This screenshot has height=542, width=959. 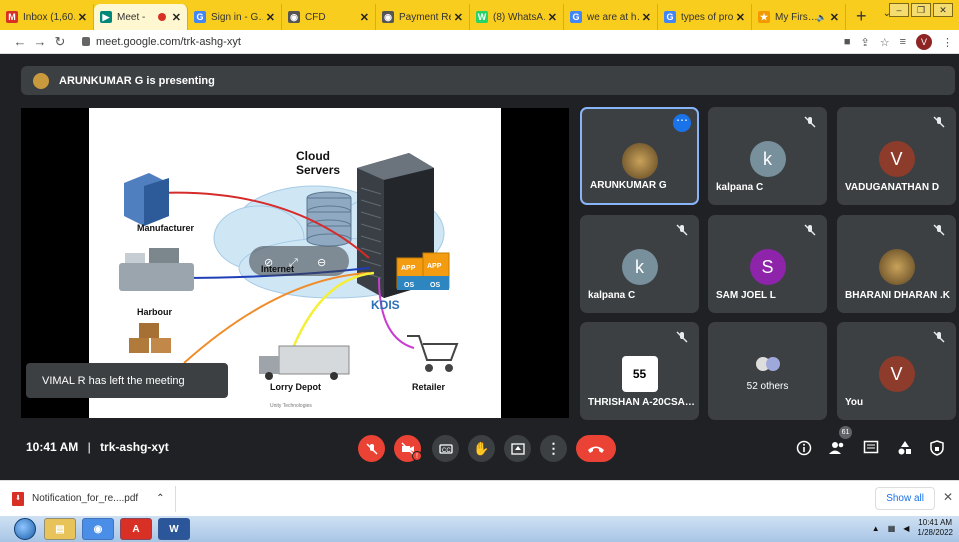 I want to click on browser-tab: G Sign in - G… ✕, so click(x=235, y=17).